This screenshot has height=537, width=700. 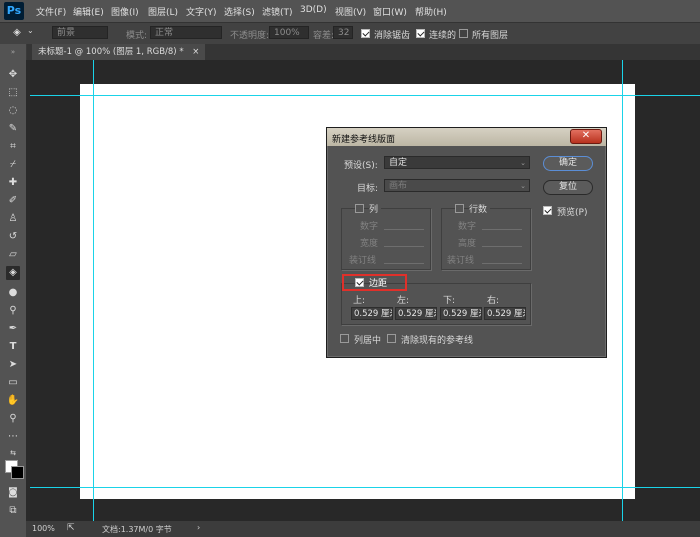 I want to click on menu-edit: 编辑(E), so click(x=88, y=11).